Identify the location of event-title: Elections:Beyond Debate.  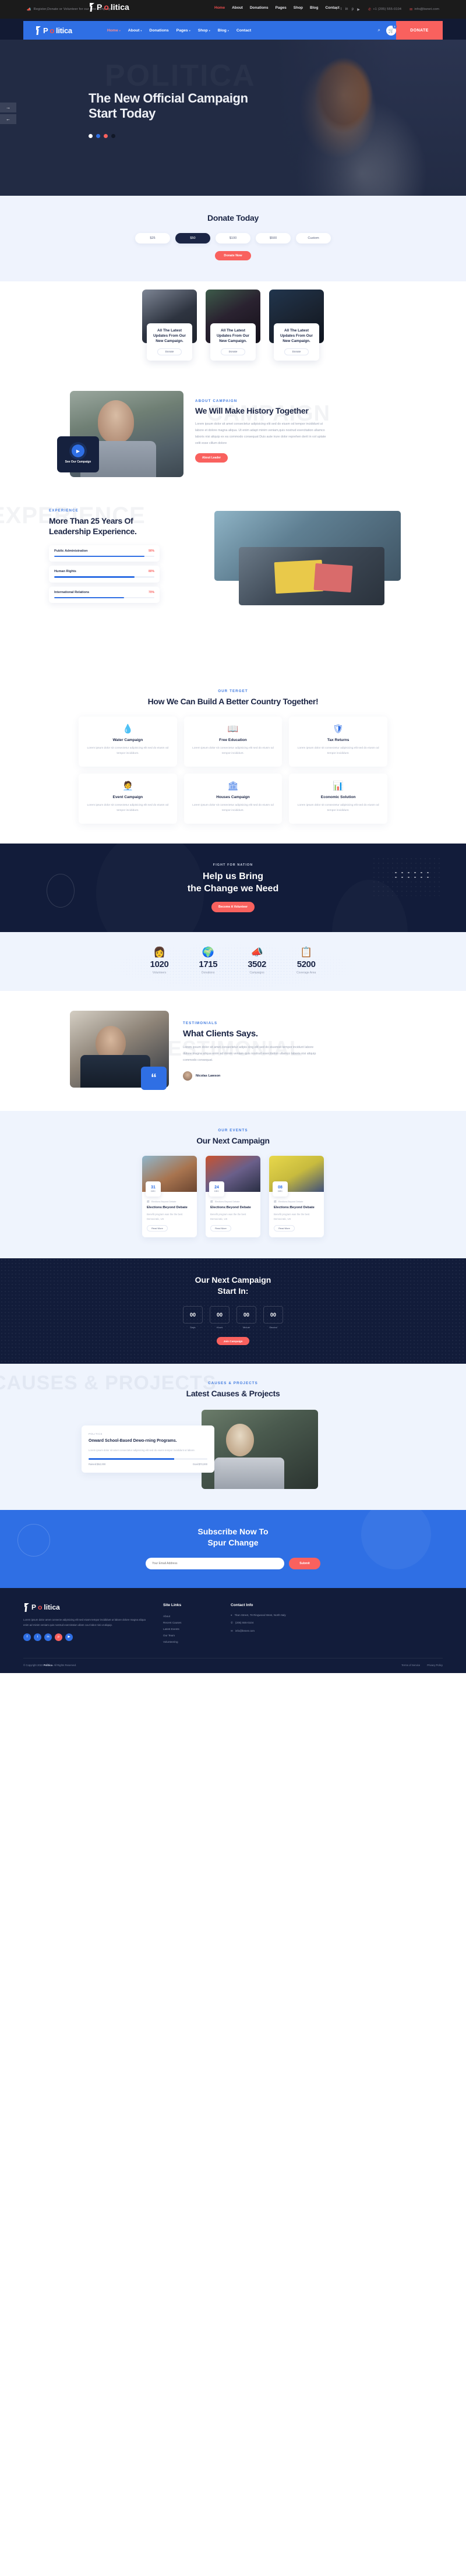
(230, 1208).